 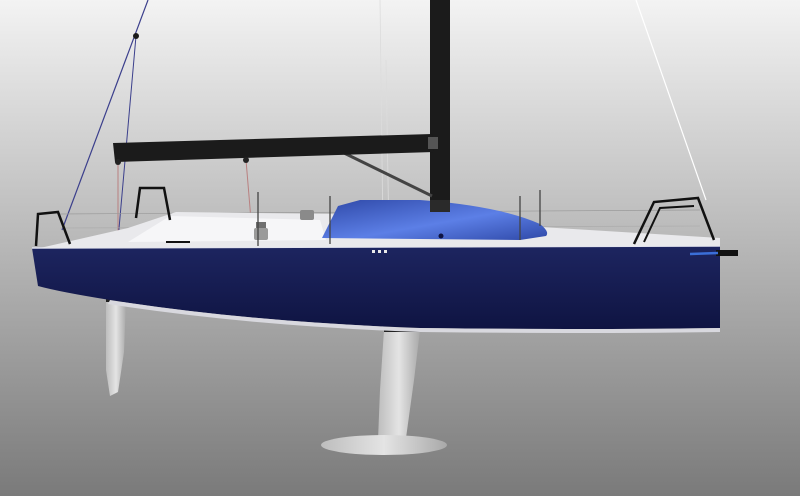 I want to click on mast-top-fitting, so click(x=136, y=36).